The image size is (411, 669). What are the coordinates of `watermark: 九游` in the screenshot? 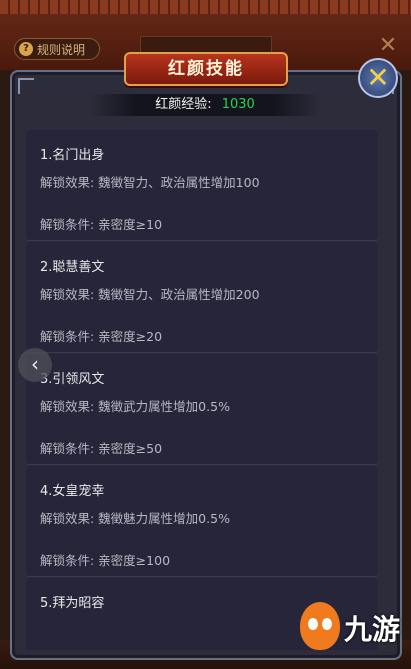 It's located at (355, 628).